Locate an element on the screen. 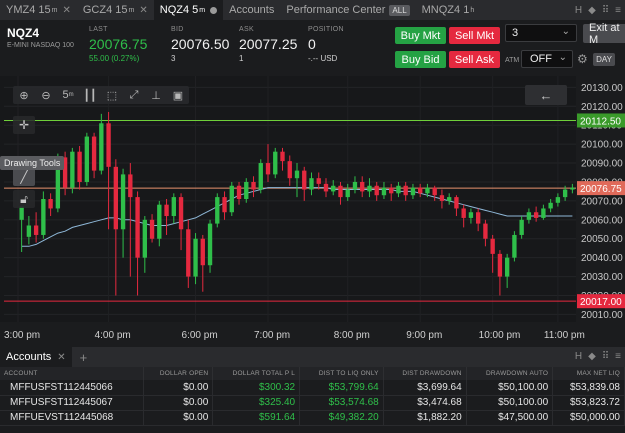 The image size is (625, 433). tab-2: NQZ4 5m is located at coordinates (188, 10).